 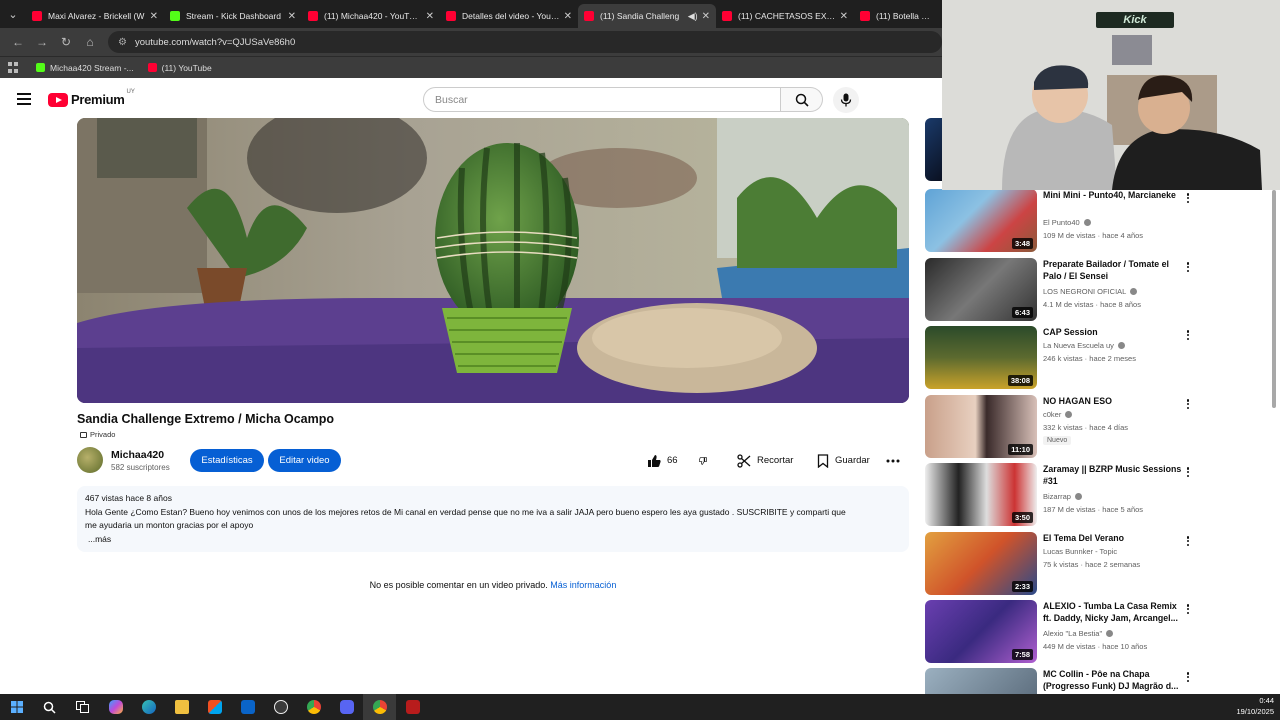 What do you see at coordinates (583, 585) in the screenshot?
I see `more-info-link: Más información` at bounding box center [583, 585].